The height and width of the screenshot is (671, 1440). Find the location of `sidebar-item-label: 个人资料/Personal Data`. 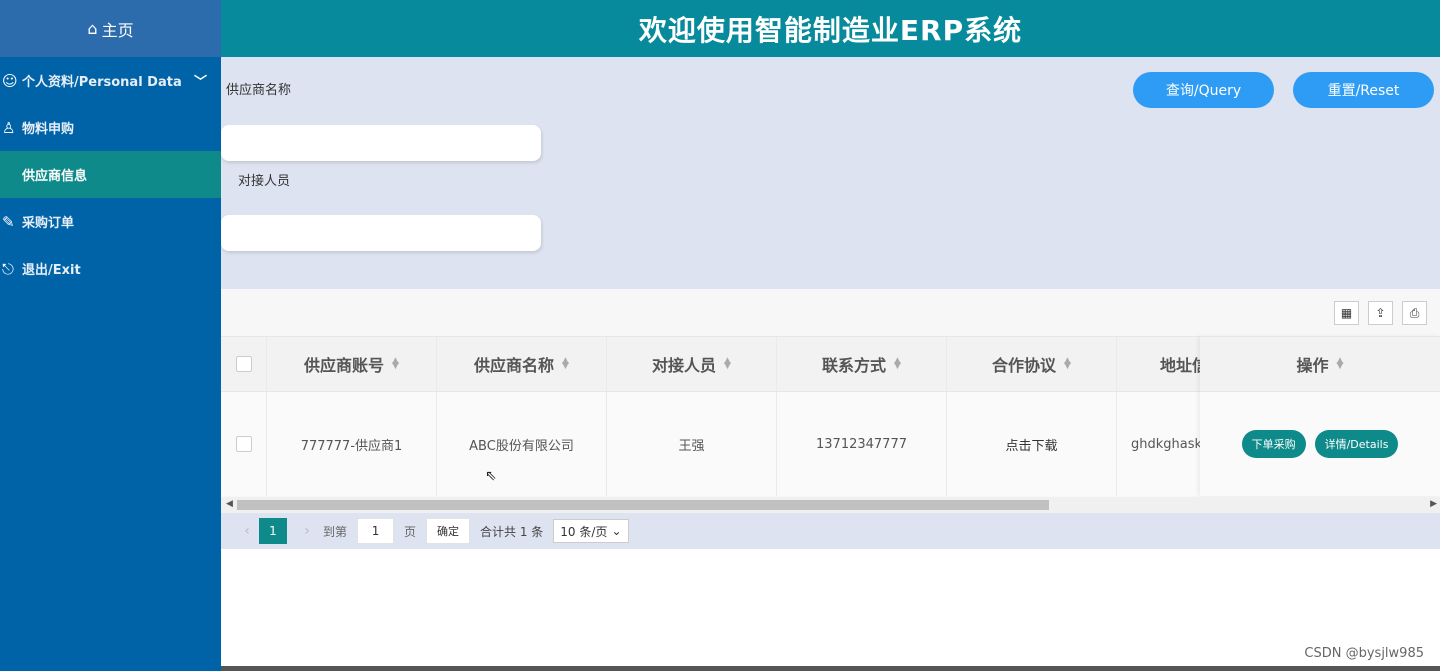

sidebar-item-label: 个人资料/Personal Data is located at coordinates (102, 82).